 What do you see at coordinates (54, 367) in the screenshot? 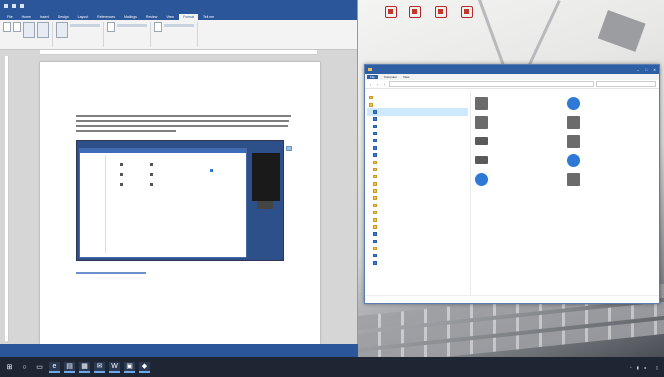
I see `edge-icon: e` at bounding box center [54, 367].